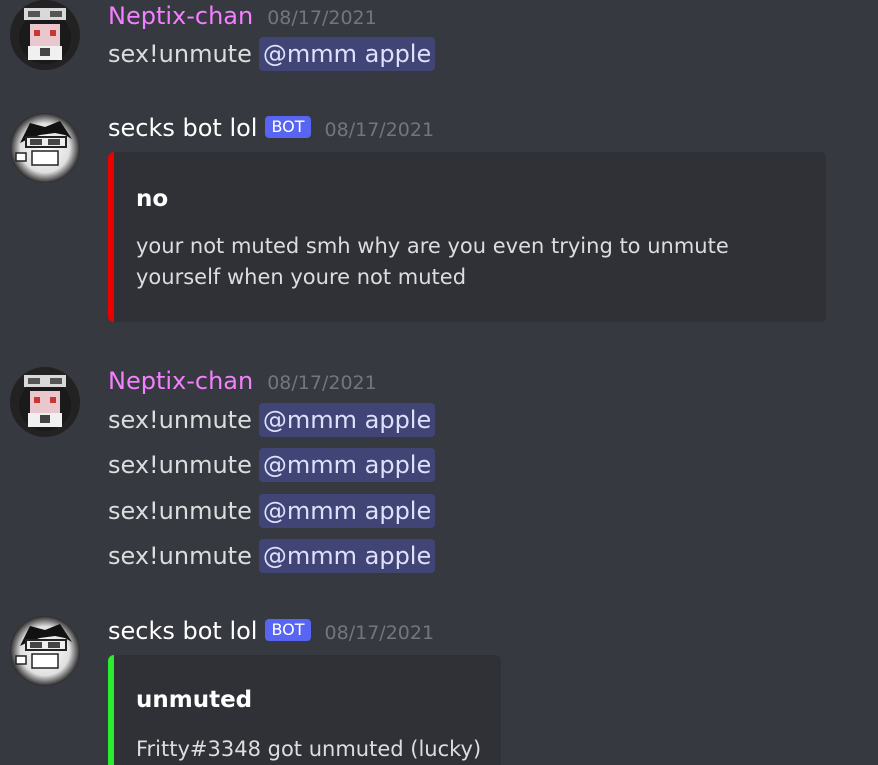 The image size is (878, 765). What do you see at coordinates (304, 710) in the screenshot?
I see `embed: unmuted Fritty#3348 got unmuted (lucky)` at bounding box center [304, 710].